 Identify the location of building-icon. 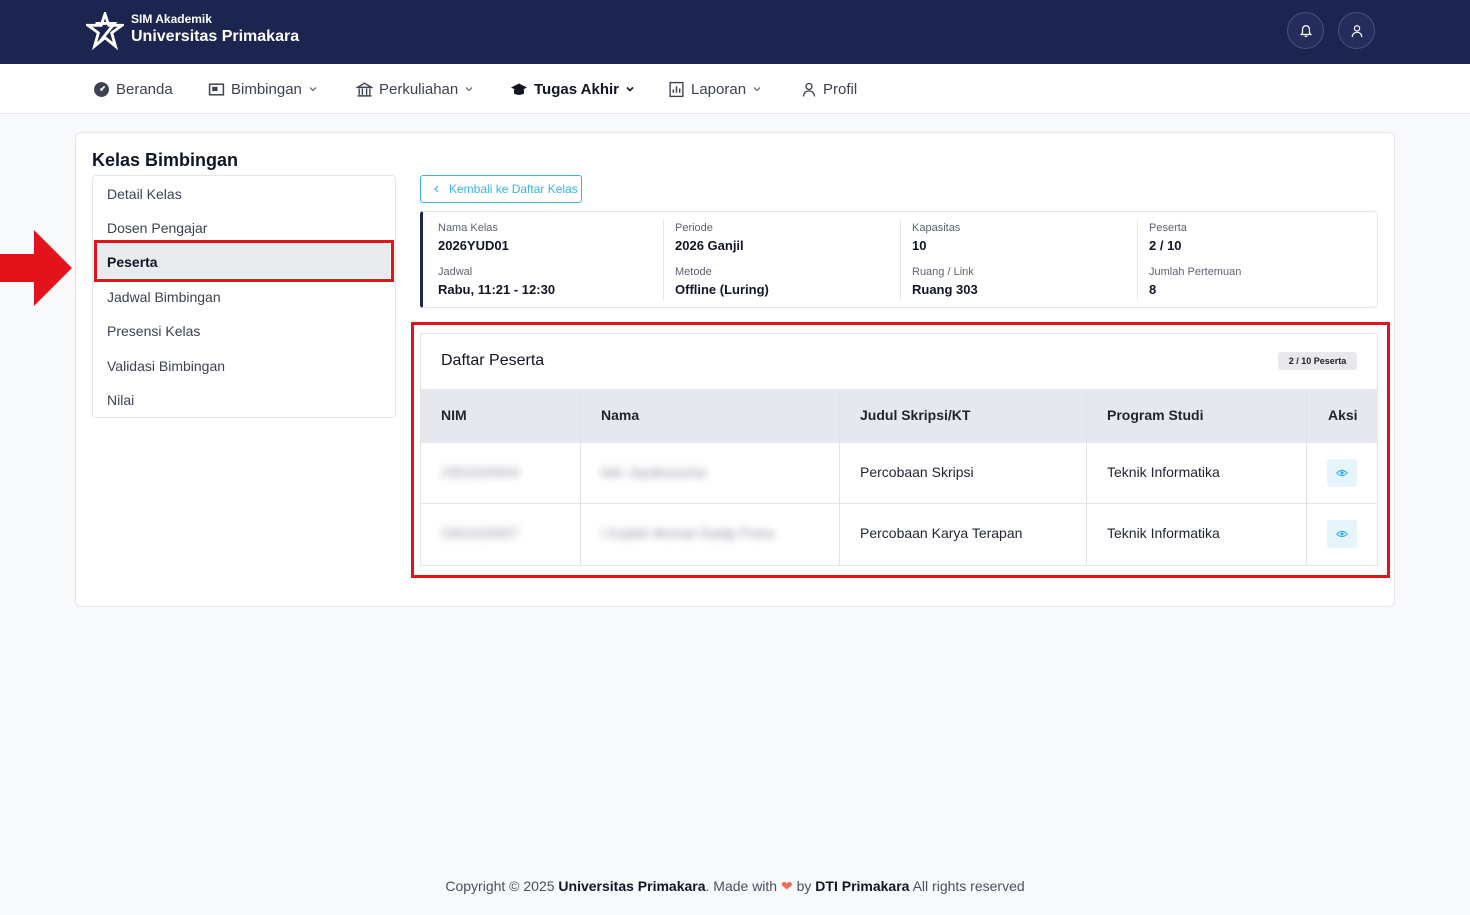
(364, 89).